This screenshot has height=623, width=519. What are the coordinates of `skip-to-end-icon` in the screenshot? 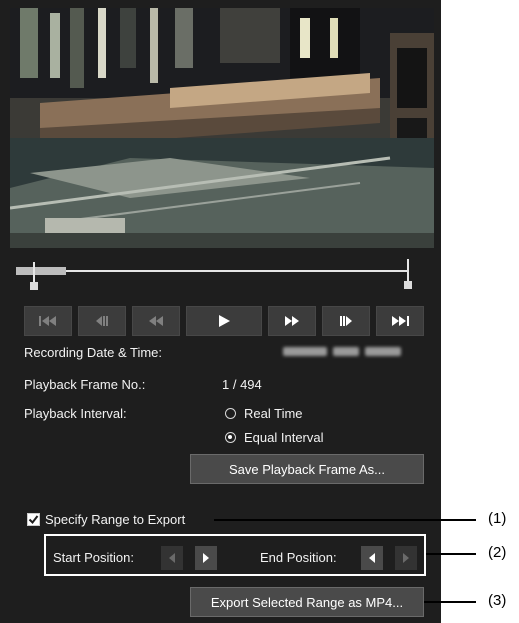 It's located at (400, 321).